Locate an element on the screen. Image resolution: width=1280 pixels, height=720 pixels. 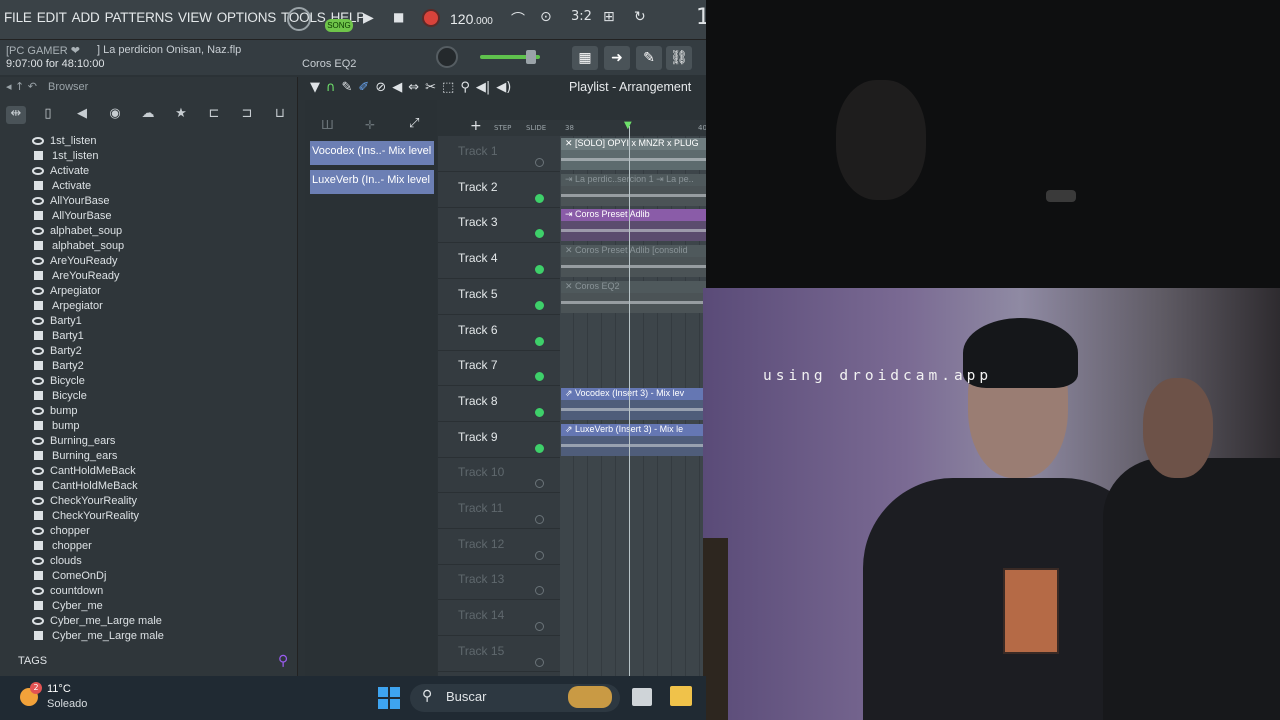
weather-condition: Soleado is located at coordinates (67, 704).